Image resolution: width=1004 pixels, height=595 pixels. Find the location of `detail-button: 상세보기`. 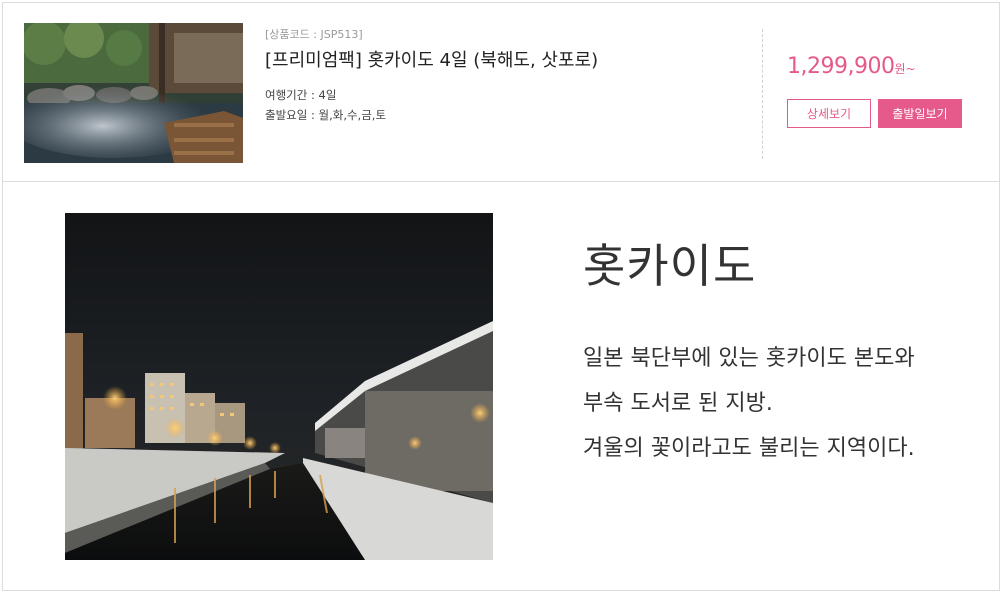

detail-button: 상세보기 is located at coordinates (829, 113).